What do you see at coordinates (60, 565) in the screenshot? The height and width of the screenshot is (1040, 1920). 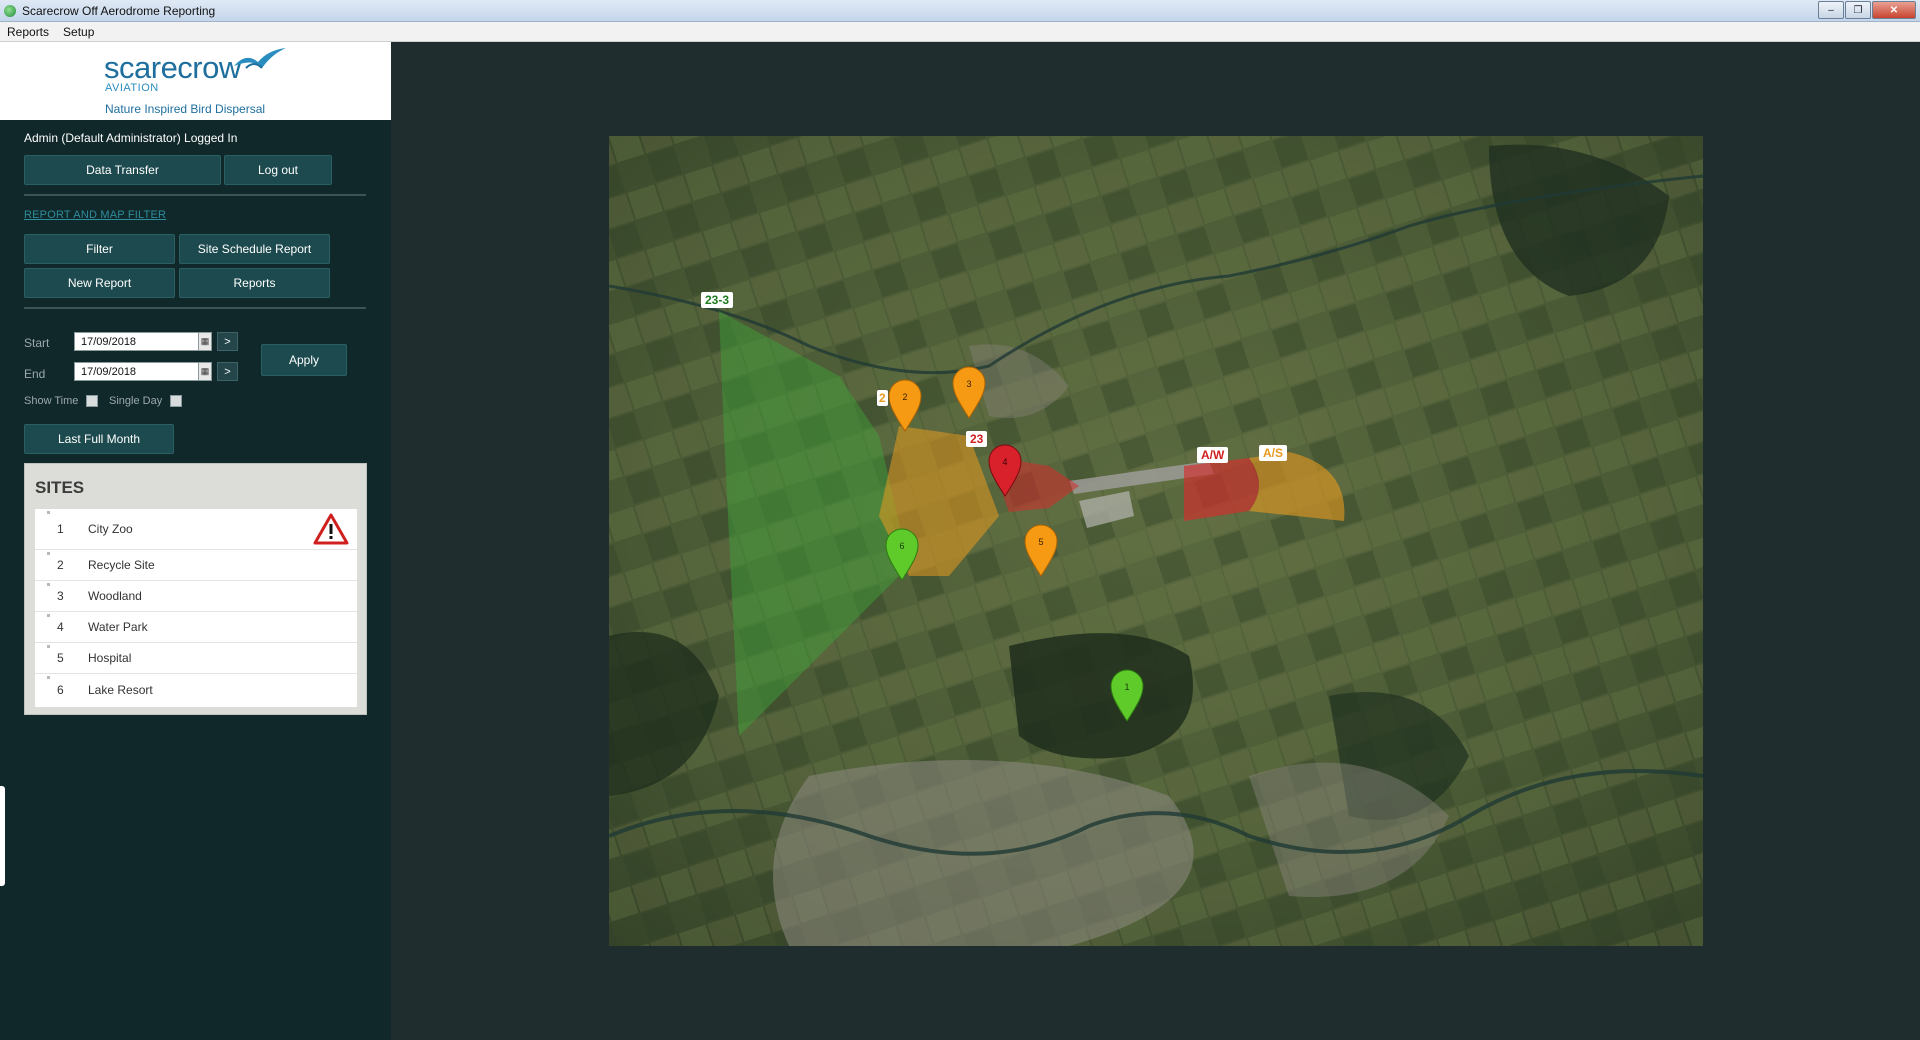 I see `site-number: 2` at bounding box center [60, 565].